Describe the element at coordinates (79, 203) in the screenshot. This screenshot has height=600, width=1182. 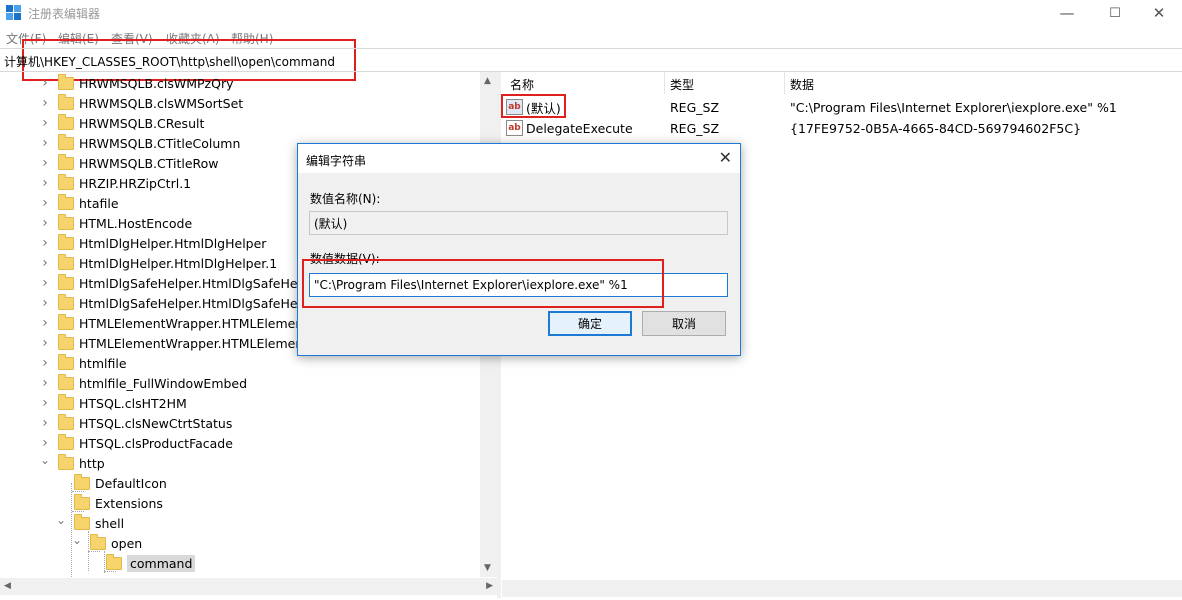
I see `tree-item: › htafile` at that location.